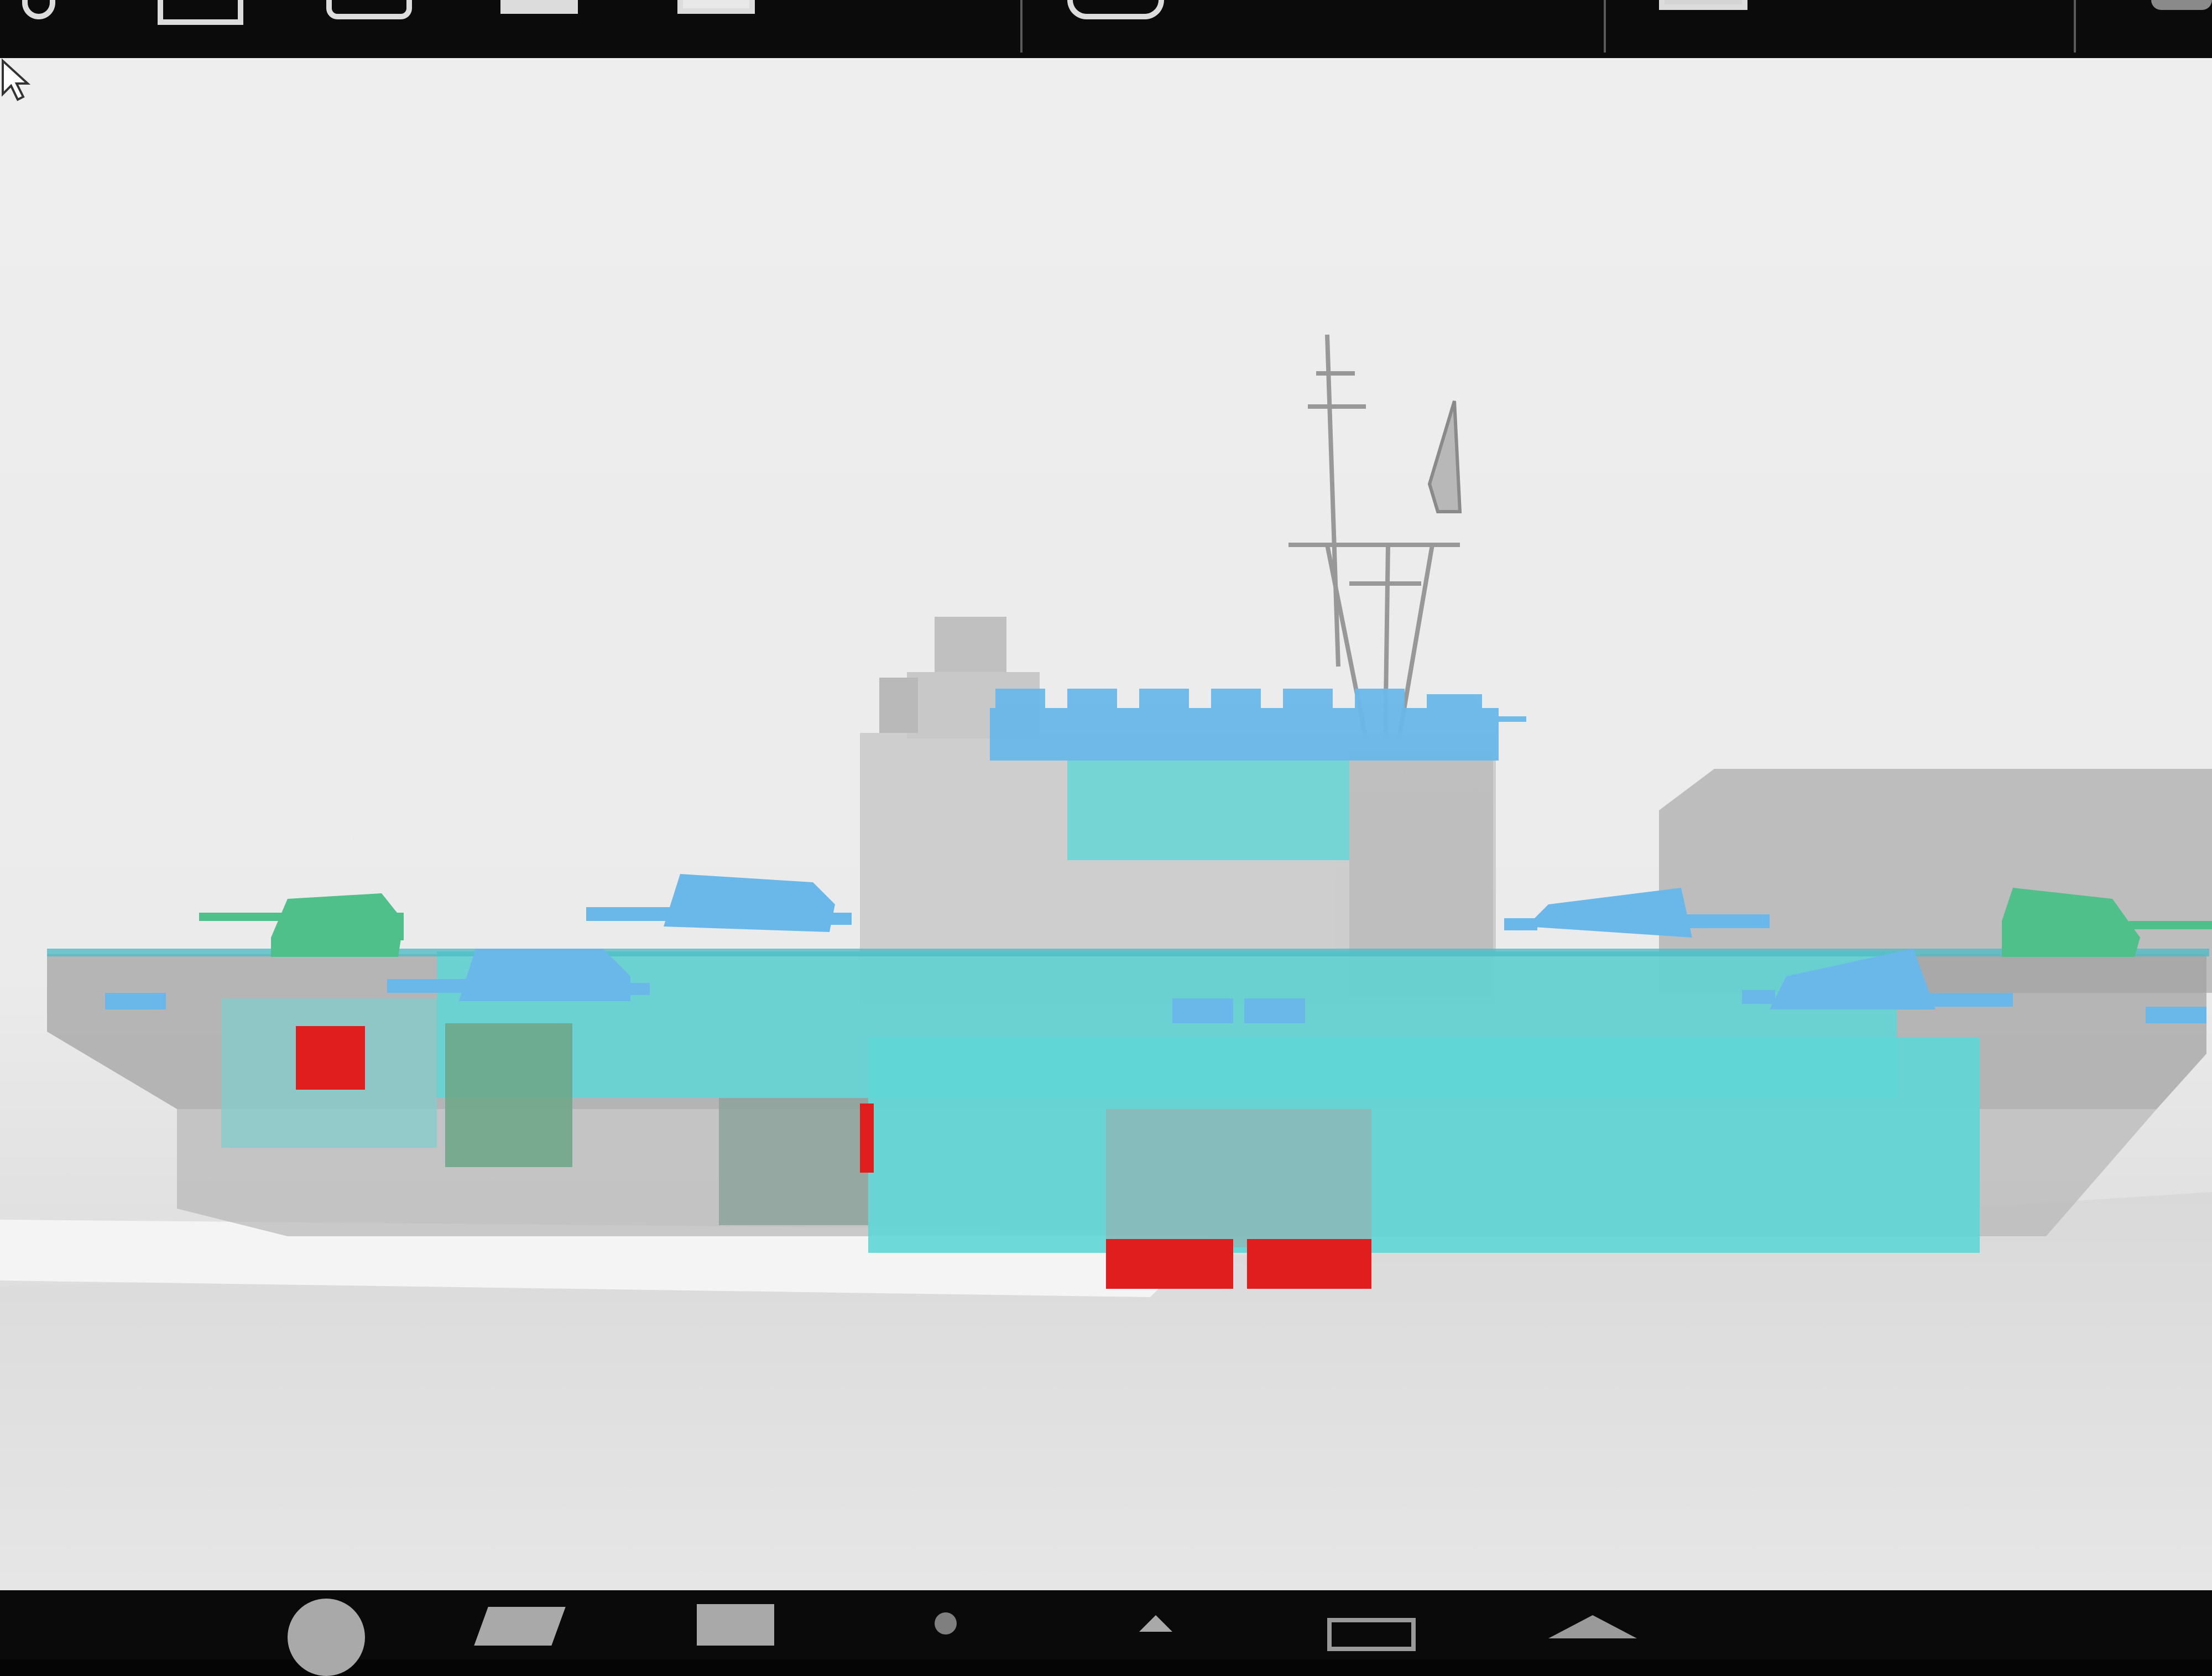 This screenshot has width=2212, height=1676. I want to click on rectangle-icon, so click(1372, 1634).